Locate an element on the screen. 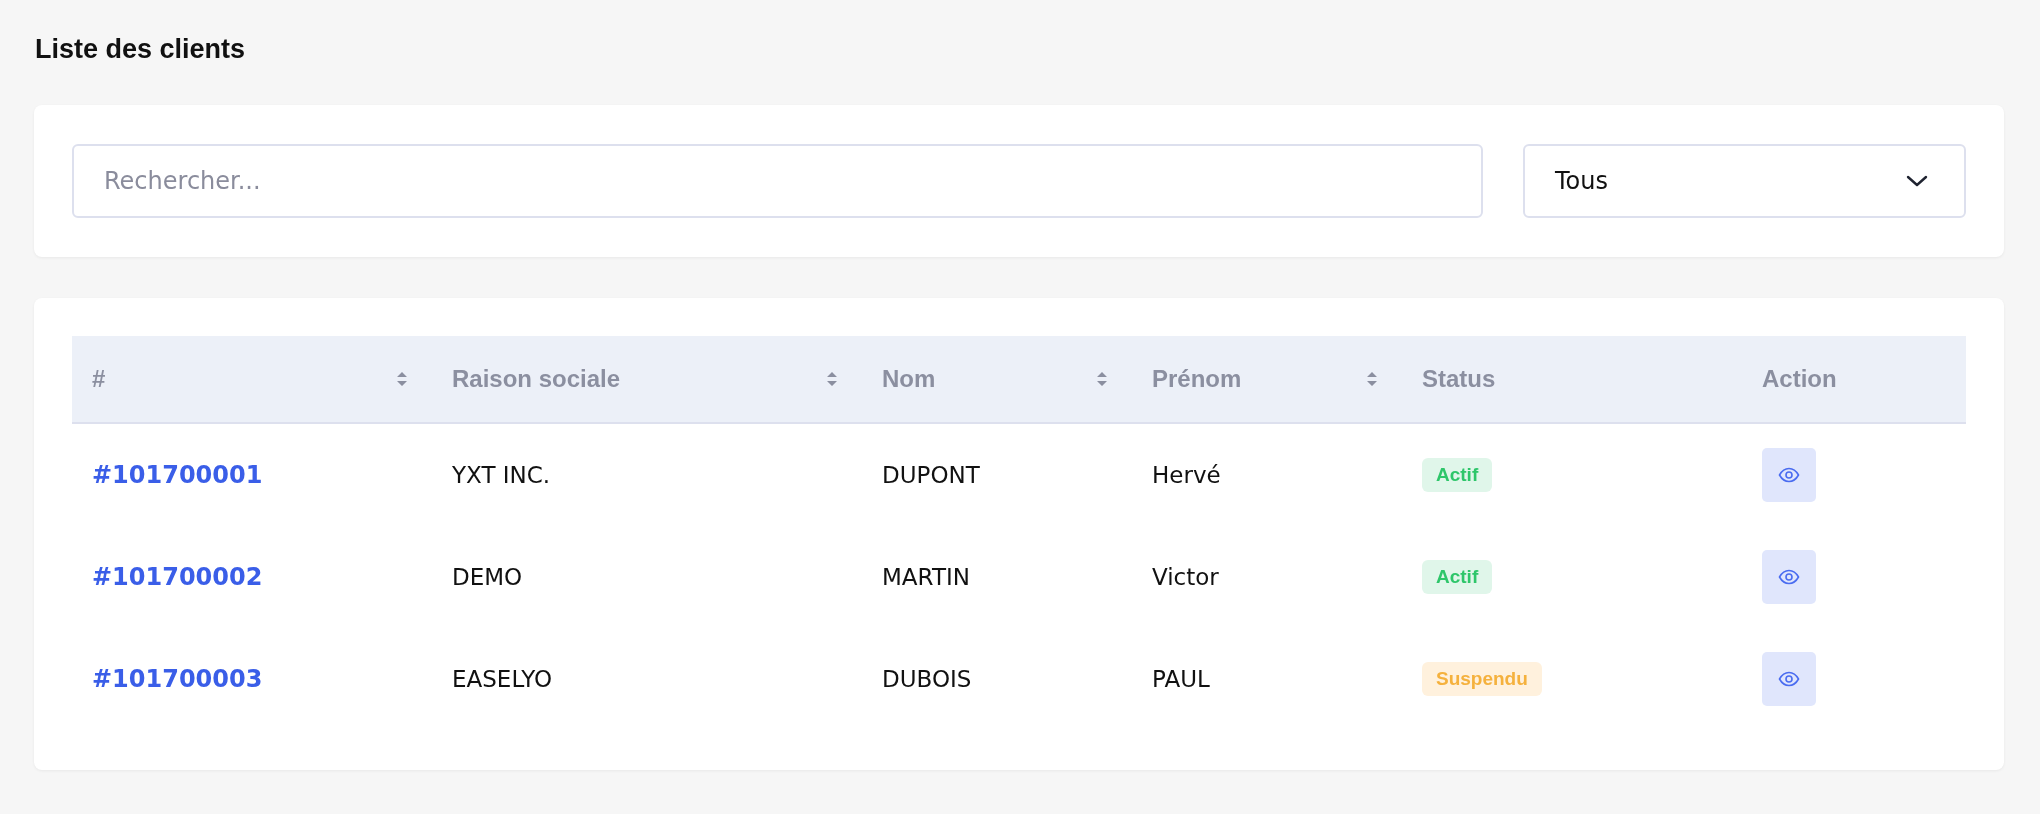 Image resolution: width=2040 pixels, height=814 pixels. column-header: Status is located at coordinates (1459, 379).